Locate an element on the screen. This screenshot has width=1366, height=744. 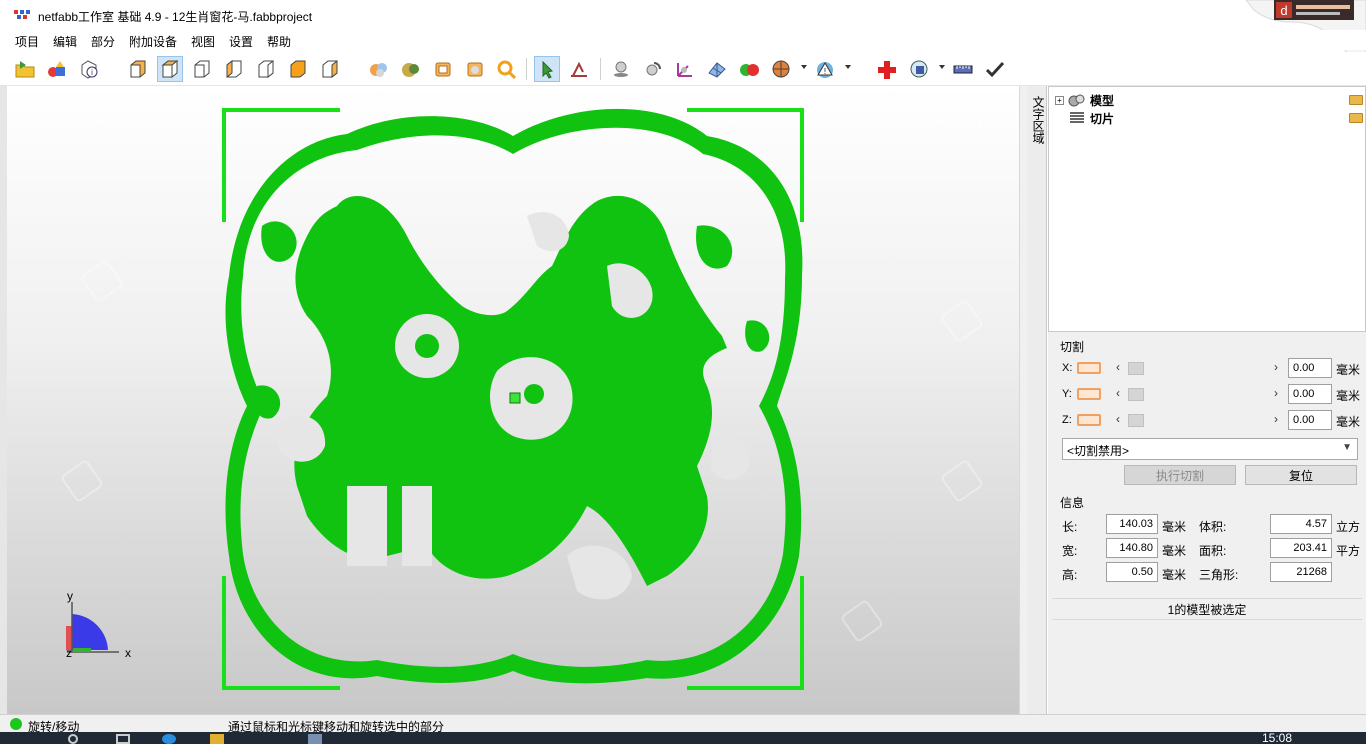
width-value: 140.80 is located at coordinates (1132, 548).